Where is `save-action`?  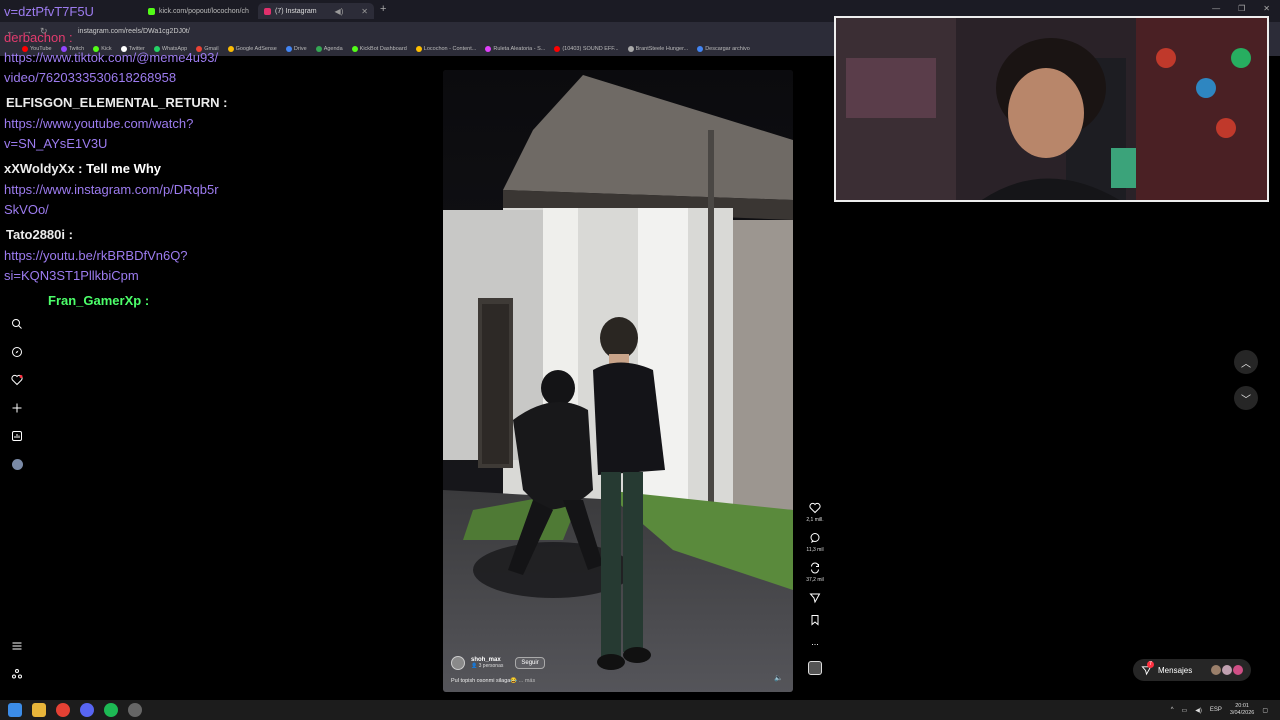 save-action is located at coordinates (815, 620).